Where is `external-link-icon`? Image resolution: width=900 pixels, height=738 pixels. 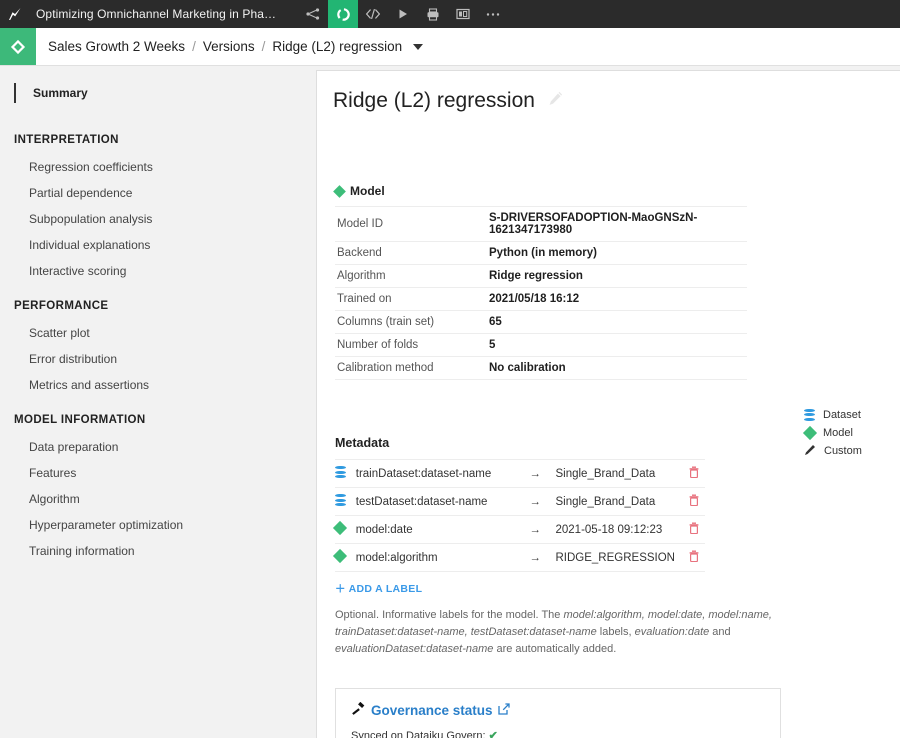 external-link-icon is located at coordinates (503, 710).